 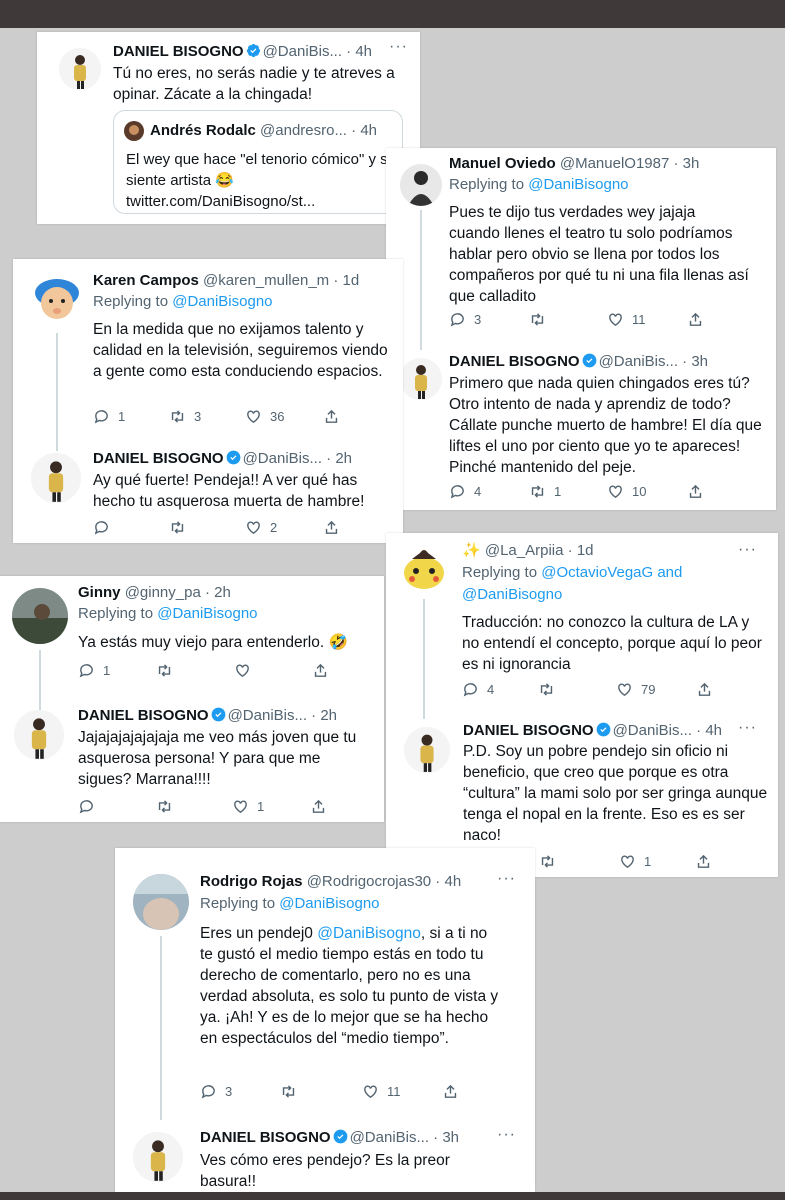 I want to click on action-bar: 4 79, so click(x=591, y=689).